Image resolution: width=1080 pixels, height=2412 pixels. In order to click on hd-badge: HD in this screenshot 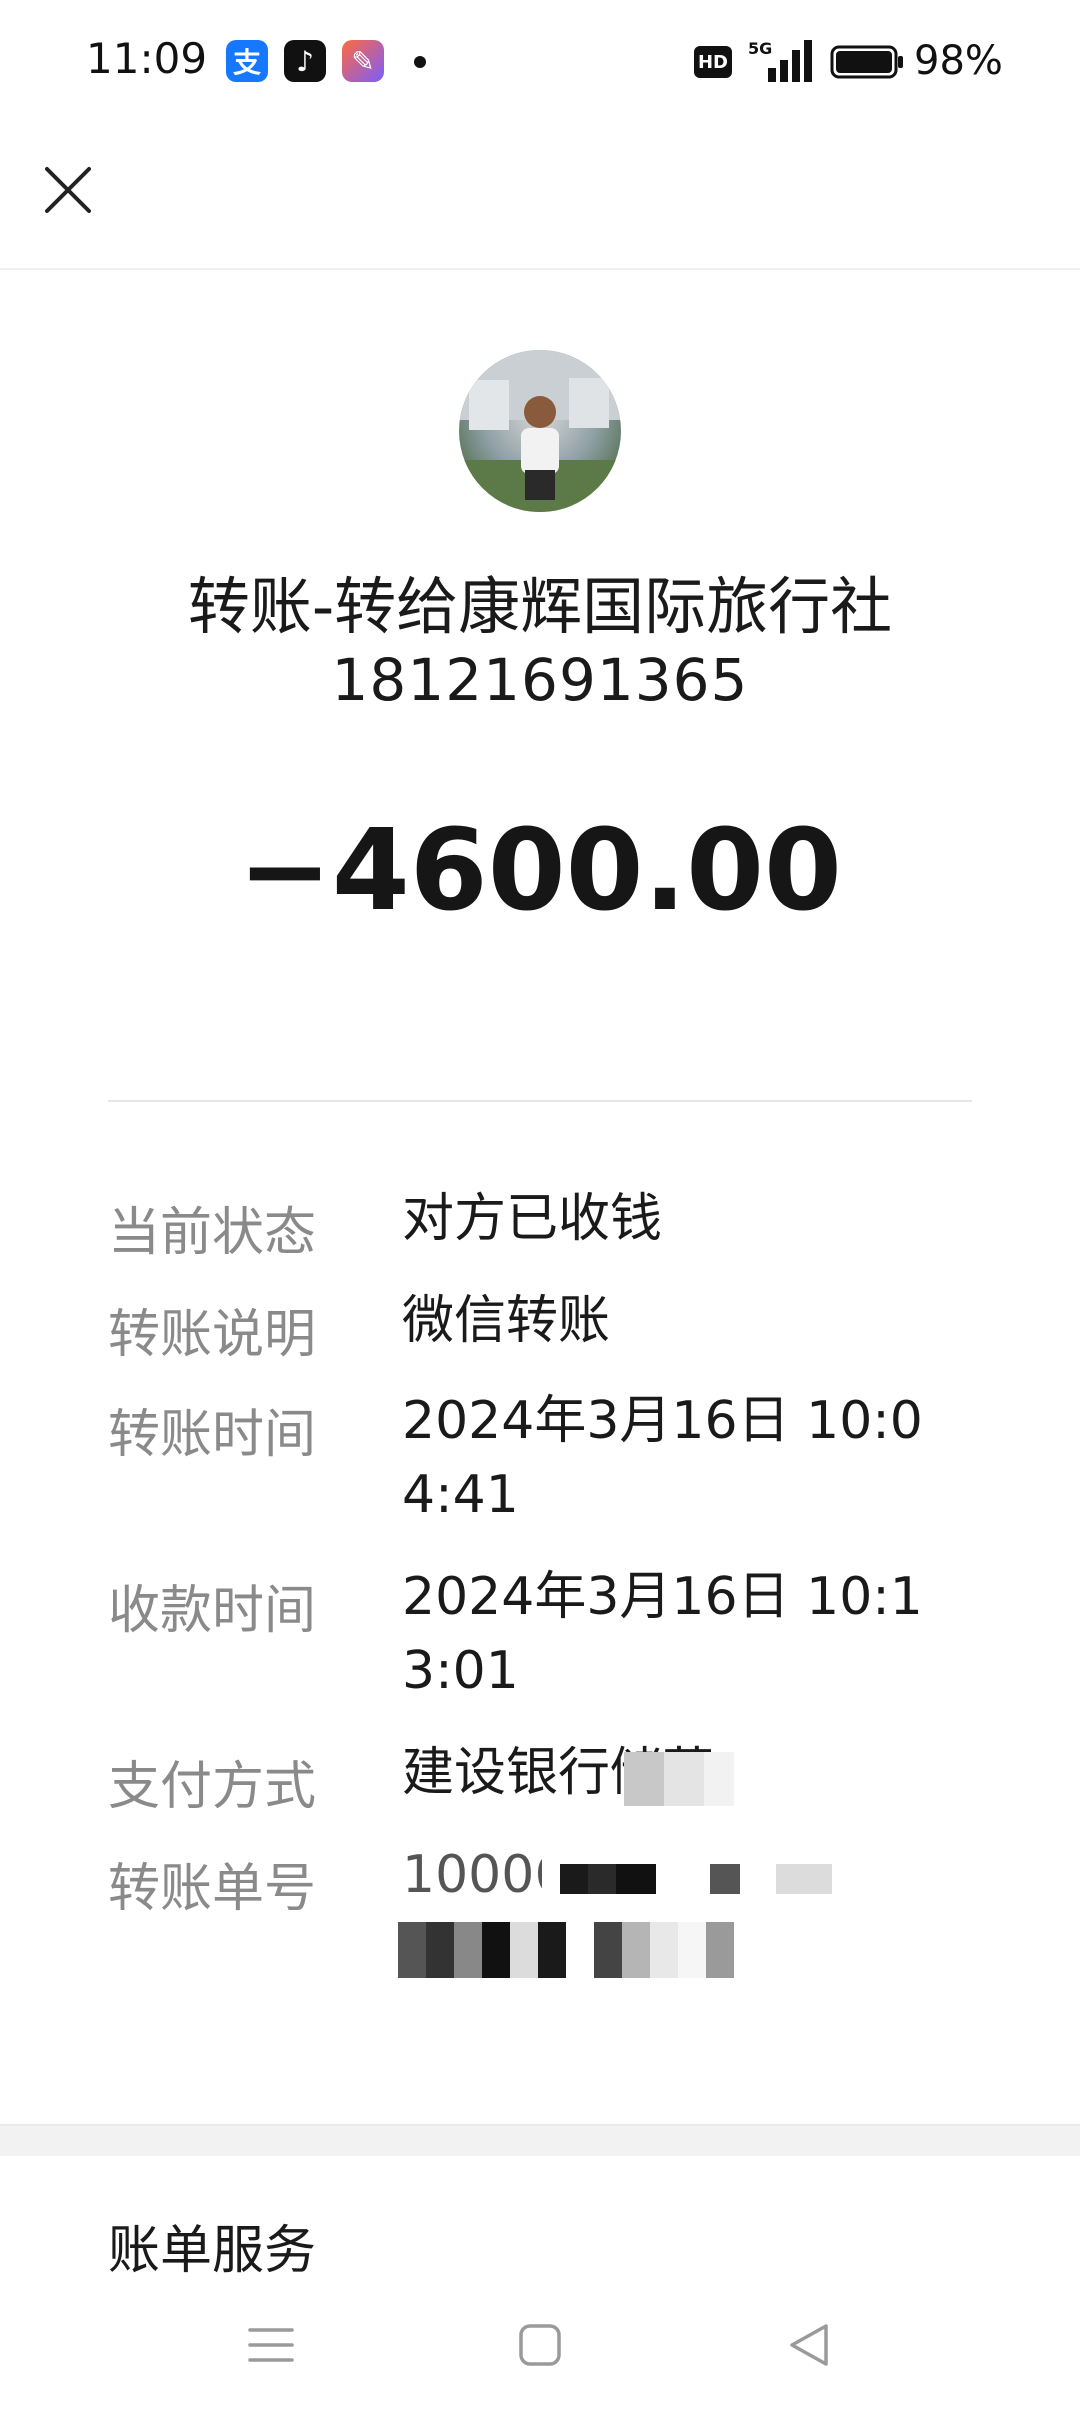, I will do `click(713, 62)`.